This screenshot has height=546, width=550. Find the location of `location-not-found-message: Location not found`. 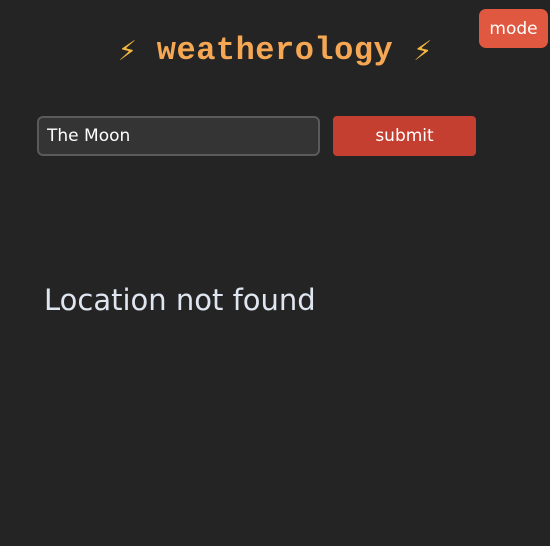

location-not-found-message: Location not found is located at coordinates (180, 300).